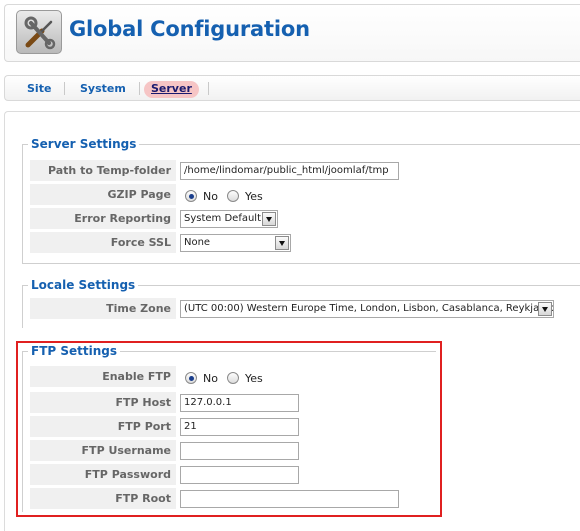  Describe the element at coordinates (235, 243) in the screenshot. I see `force-ssl-select: None` at that location.